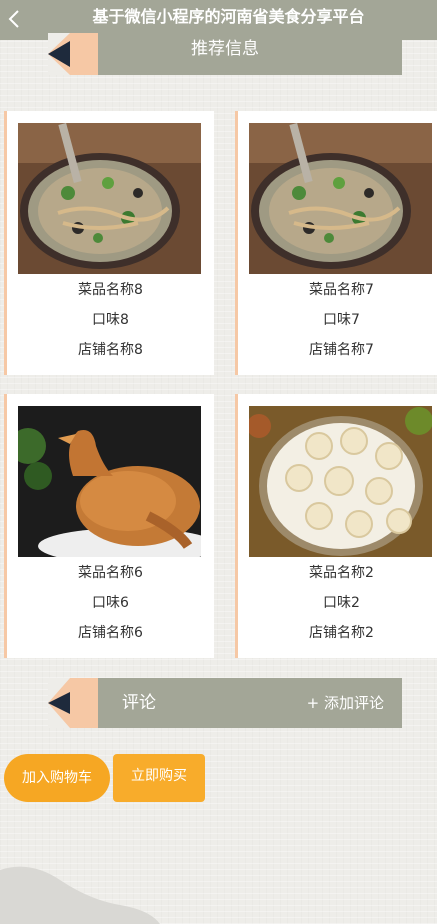 This screenshot has height=924, width=437. I want to click on comment-section-header: 评论 + 添加评论, so click(225, 703).